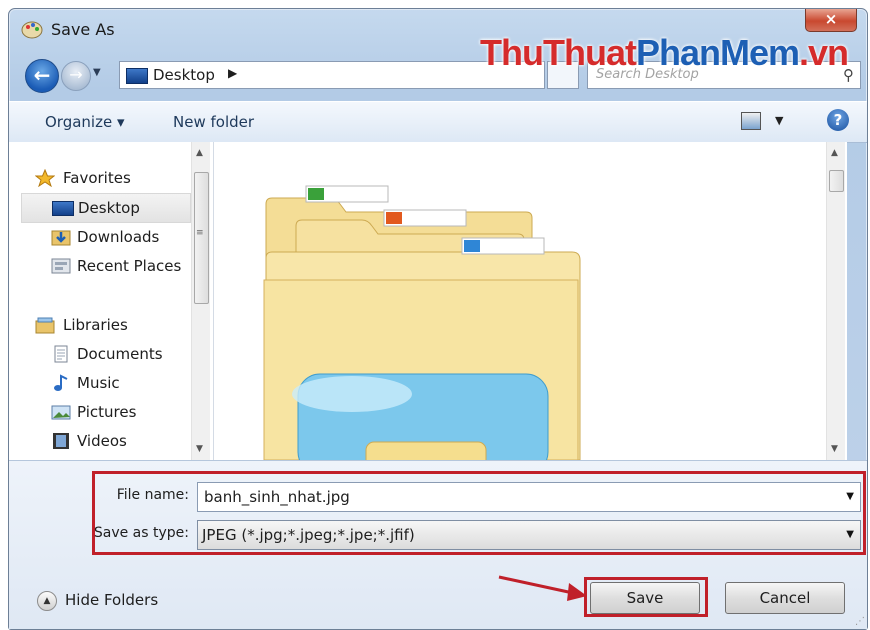 This screenshot has height=630, width=870. Describe the element at coordinates (85, 122) in the screenshot. I see `organize-button: Organize ▾` at that location.